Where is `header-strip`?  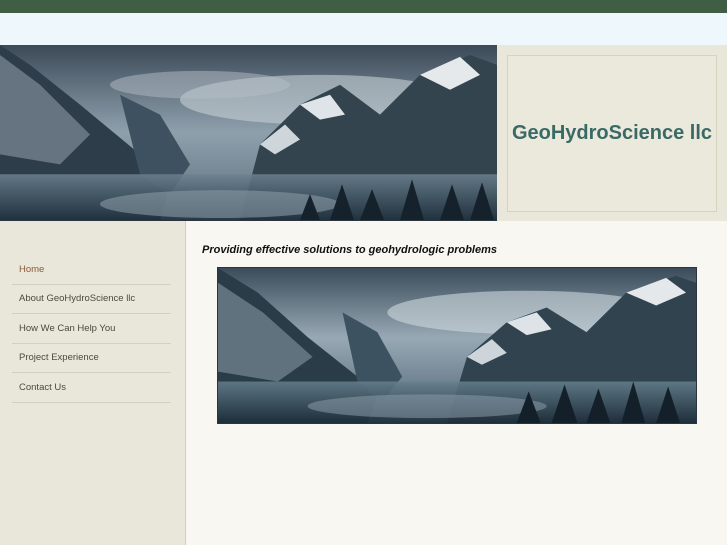
header-strip is located at coordinates (363, 29).